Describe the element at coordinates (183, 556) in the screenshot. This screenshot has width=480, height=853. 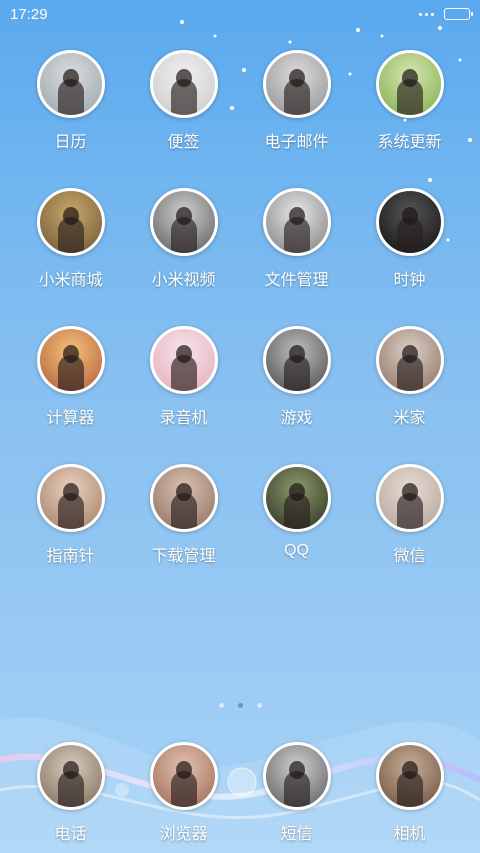
I see `app-label: 下载管理` at that location.